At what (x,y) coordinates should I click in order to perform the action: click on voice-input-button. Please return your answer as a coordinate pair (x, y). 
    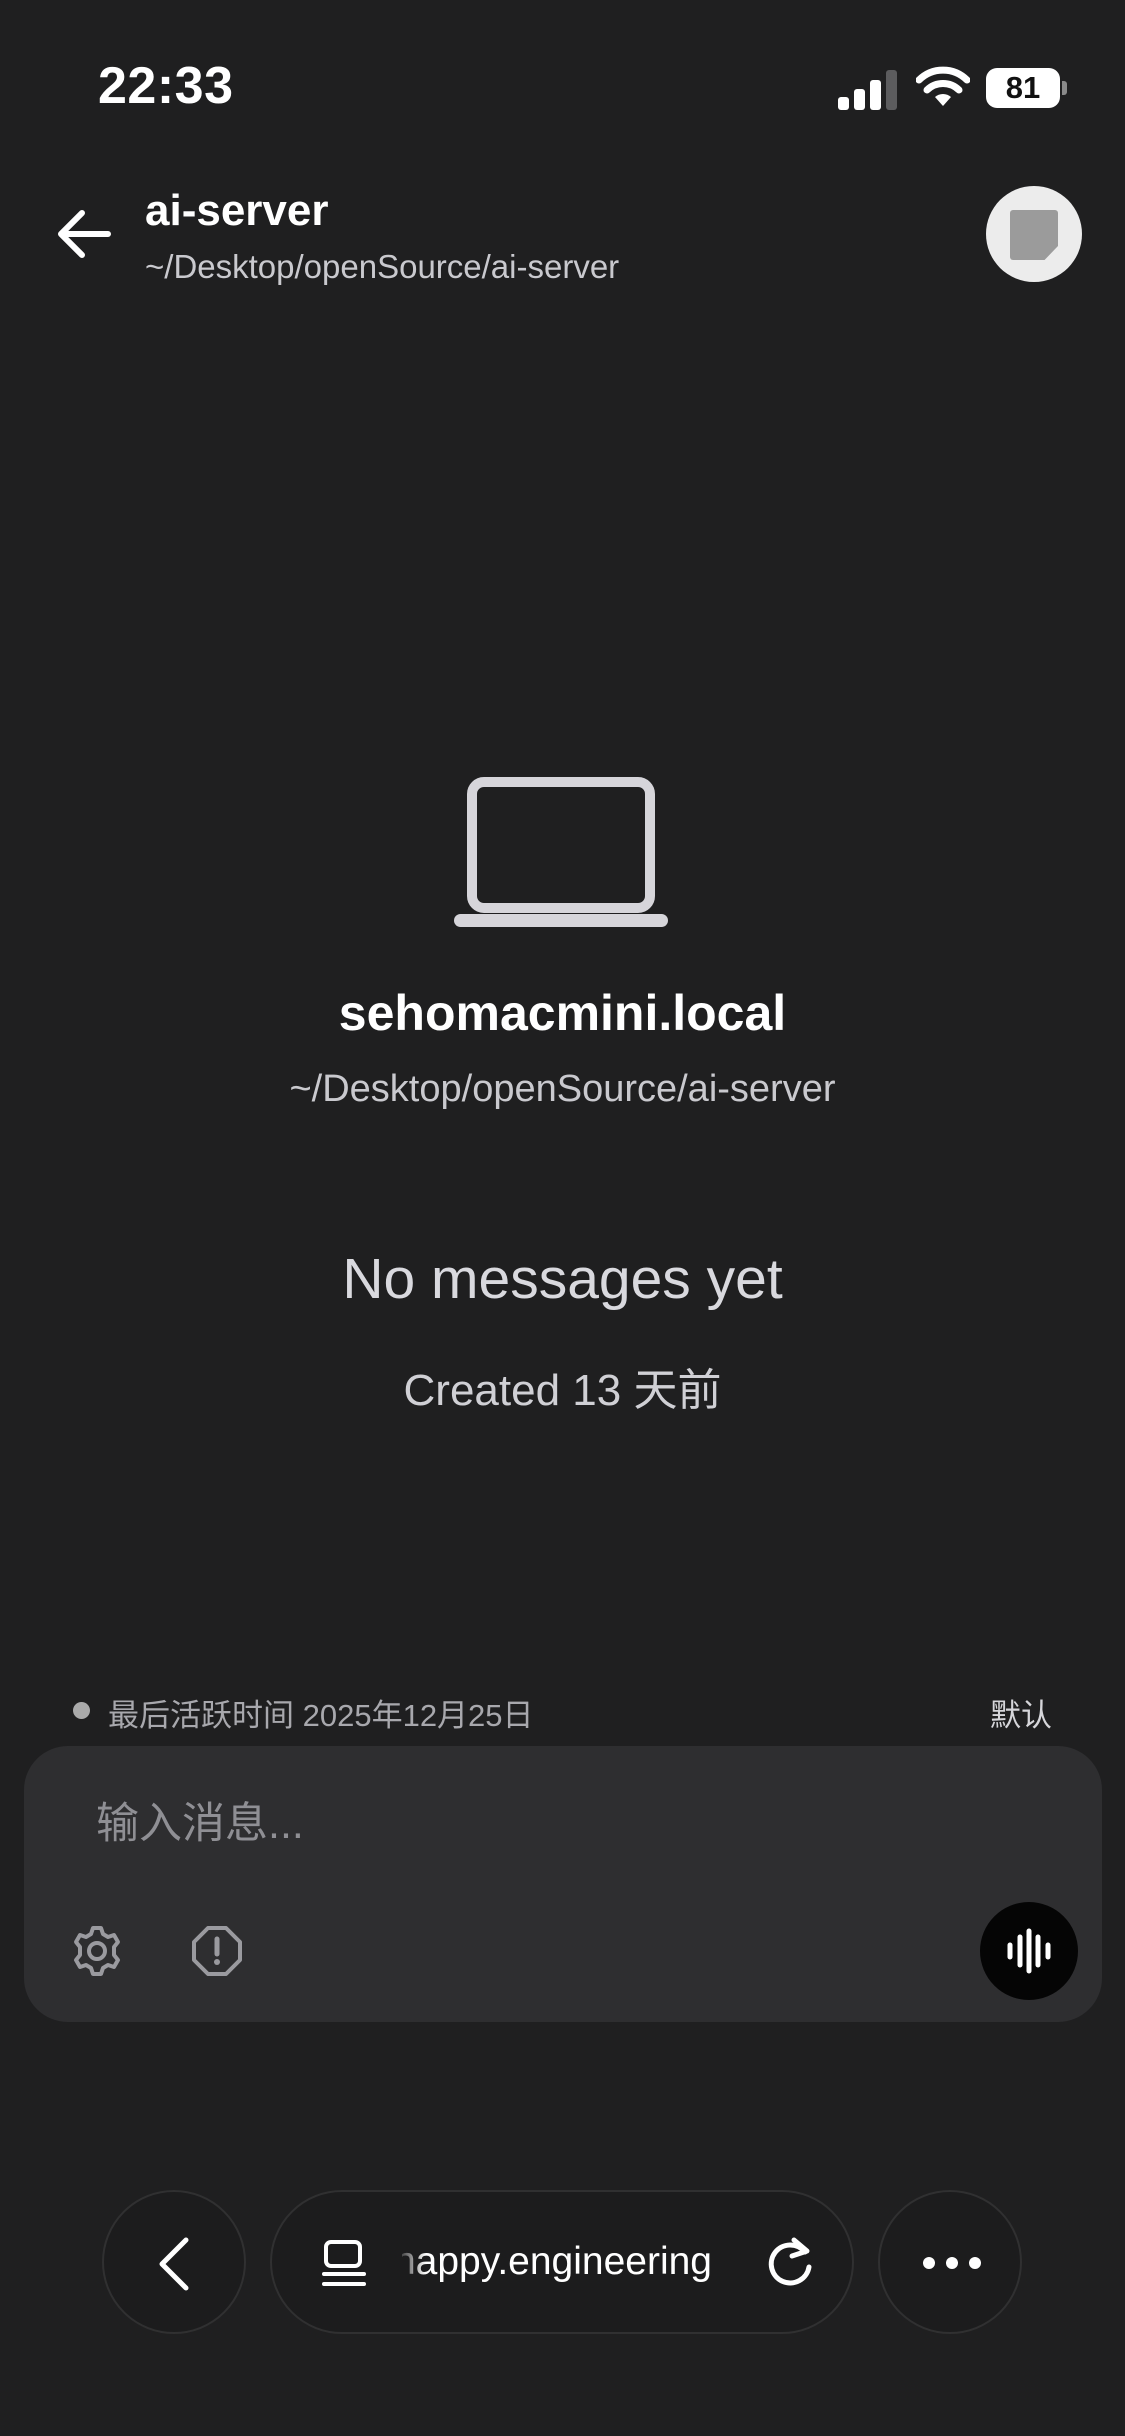
    Looking at the image, I should click on (1029, 1951).